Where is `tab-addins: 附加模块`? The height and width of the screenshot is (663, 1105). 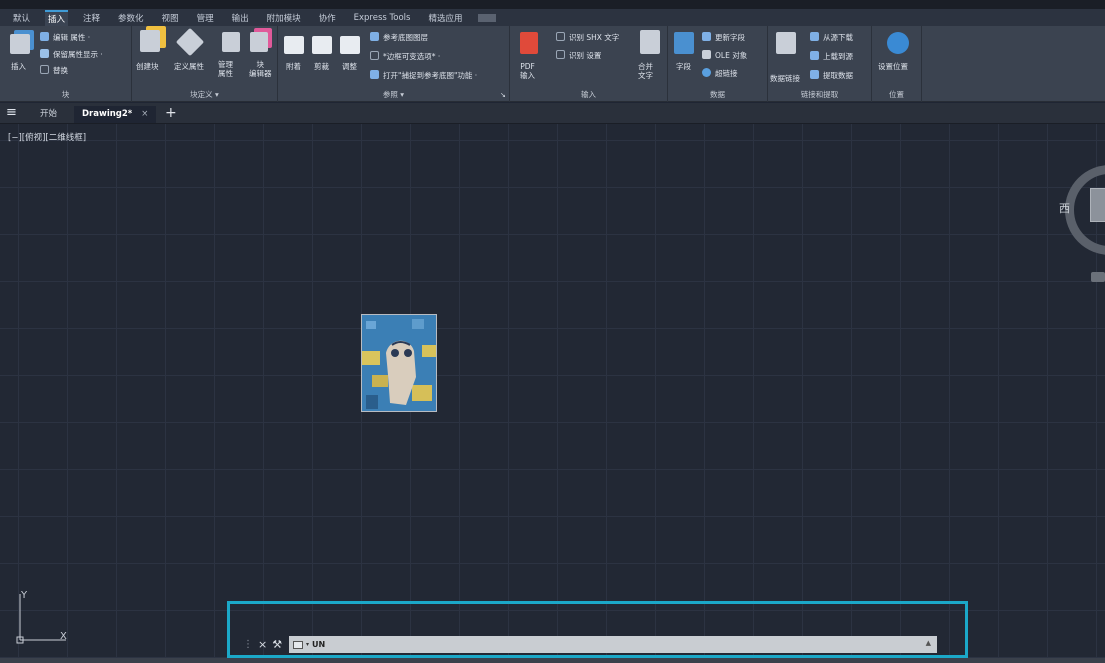
tab-addins: 附加模块 is located at coordinates (284, 18).